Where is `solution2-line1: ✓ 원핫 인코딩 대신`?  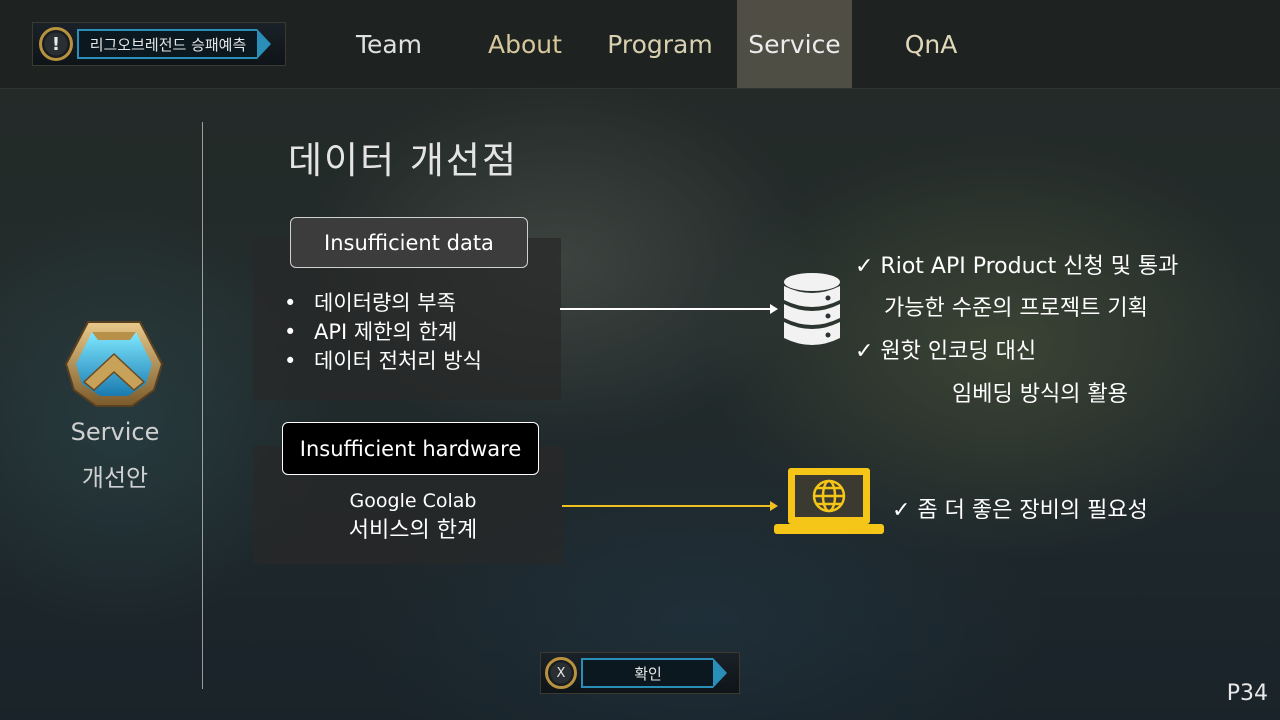
solution2-line1: ✓ 원핫 인코딩 대신 is located at coordinates (946, 351).